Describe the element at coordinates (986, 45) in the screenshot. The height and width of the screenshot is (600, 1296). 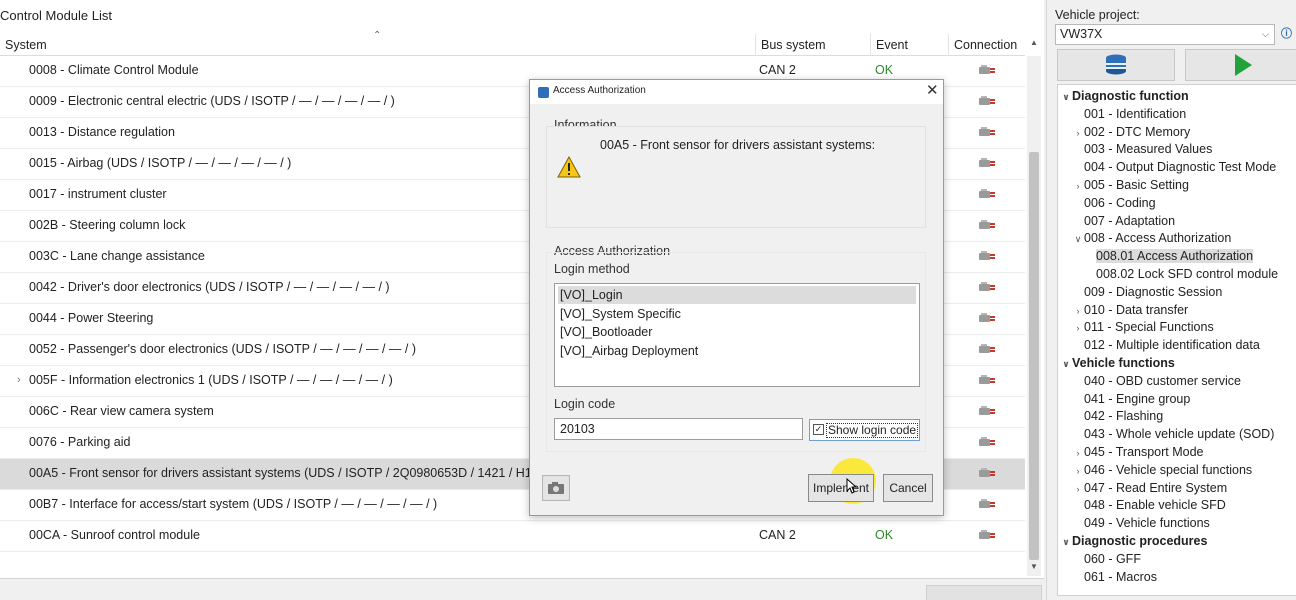
I see `column-header-connection: Connection` at that location.